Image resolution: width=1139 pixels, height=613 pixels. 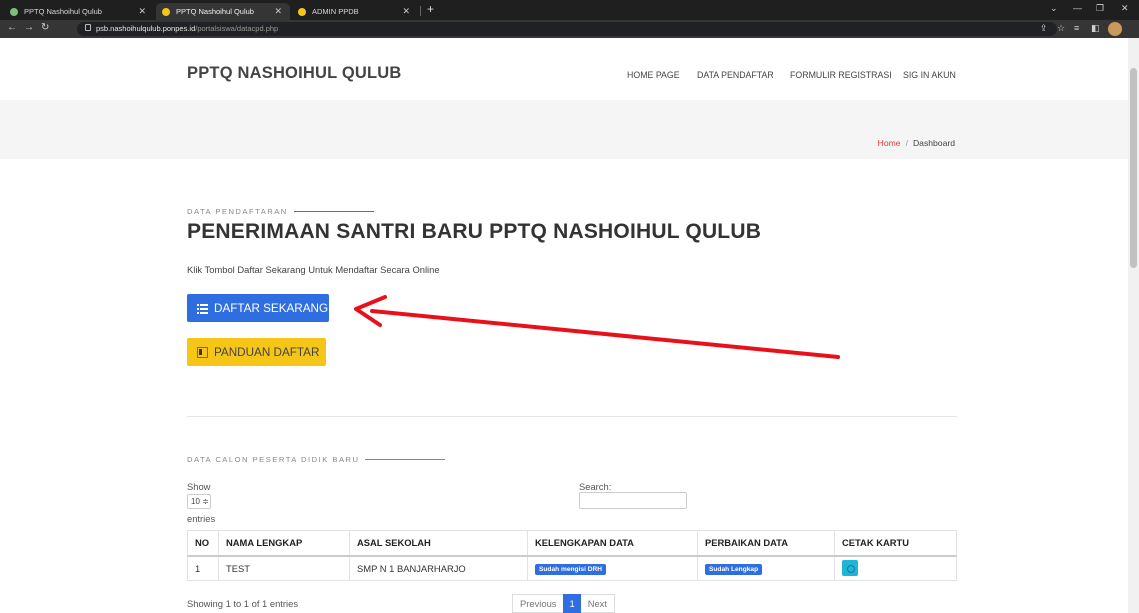 I want to click on column-header-correction: PERBAIKAN DATA, so click(x=766, y=543).